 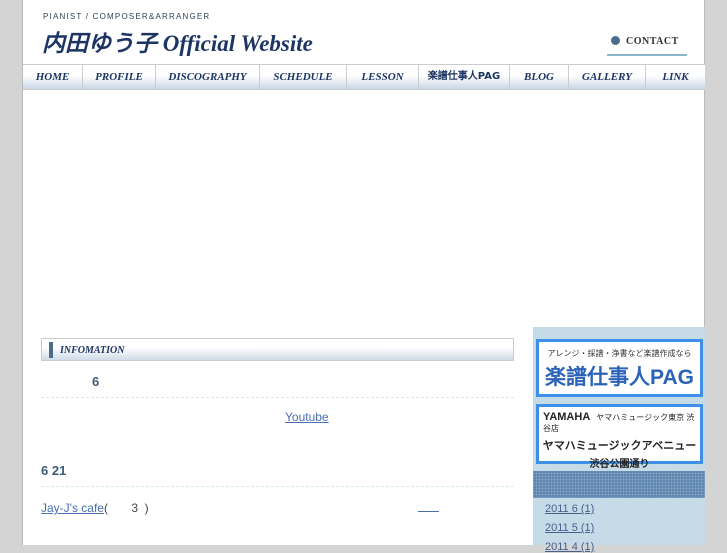 I want to click on link-underline, so click(x=428, y=511).